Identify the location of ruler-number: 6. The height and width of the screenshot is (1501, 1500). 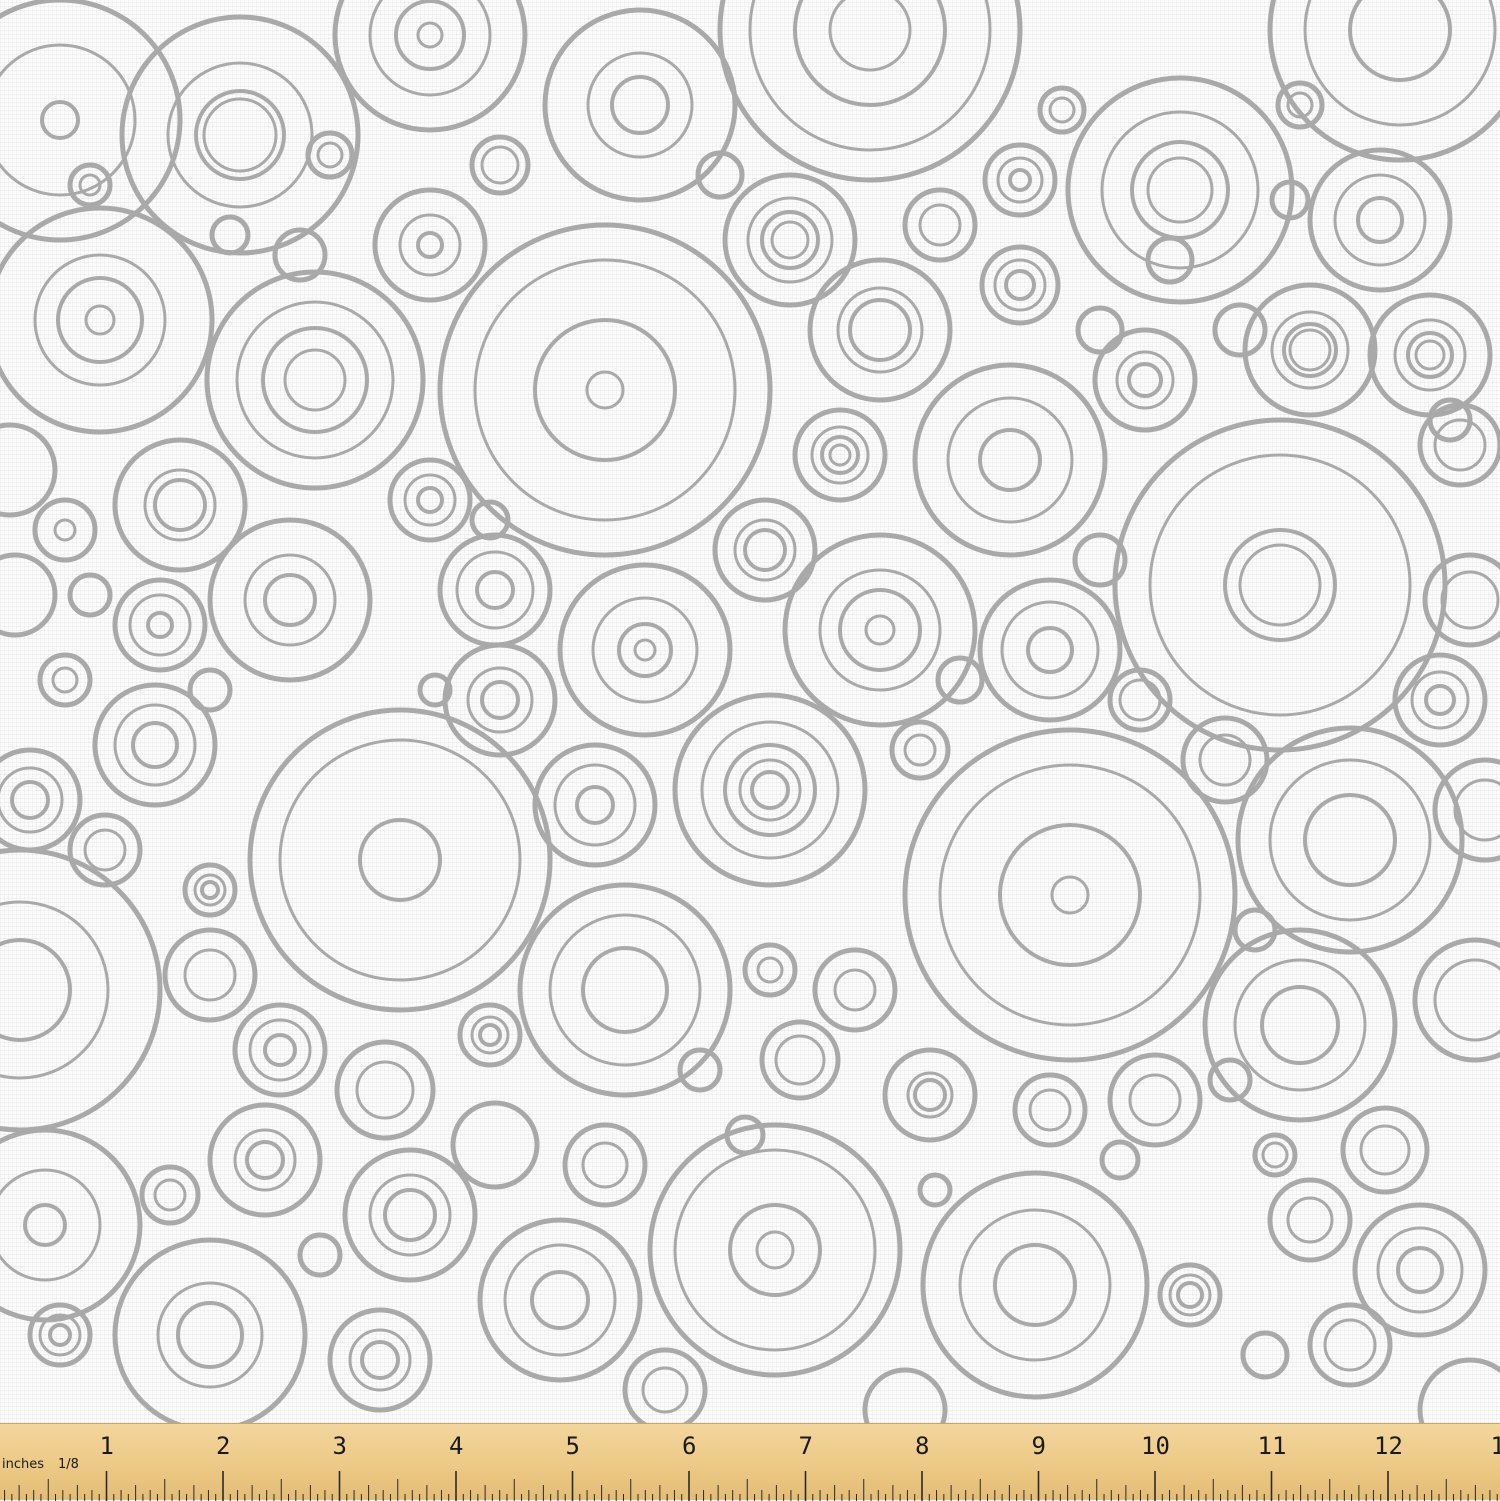
(689, 1446).